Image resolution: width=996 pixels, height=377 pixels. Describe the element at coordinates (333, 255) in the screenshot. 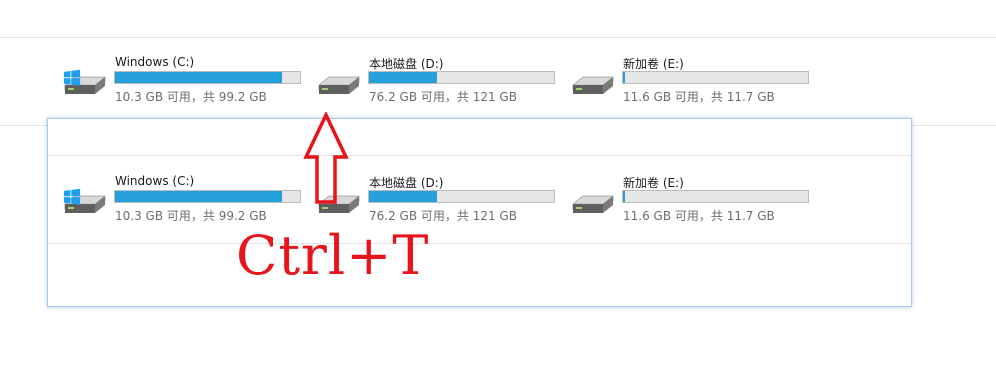

I see `shortcut-annotation: Ctrl+T` at that location.